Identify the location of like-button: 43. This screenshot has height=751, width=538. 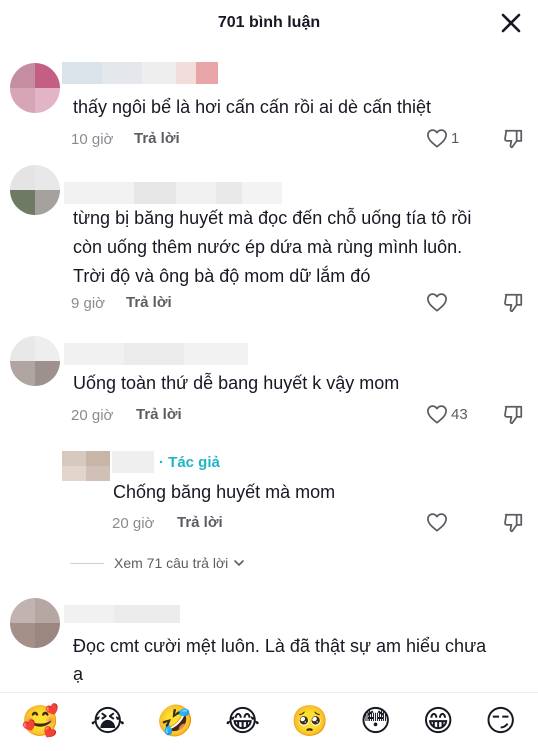
(447, 414).